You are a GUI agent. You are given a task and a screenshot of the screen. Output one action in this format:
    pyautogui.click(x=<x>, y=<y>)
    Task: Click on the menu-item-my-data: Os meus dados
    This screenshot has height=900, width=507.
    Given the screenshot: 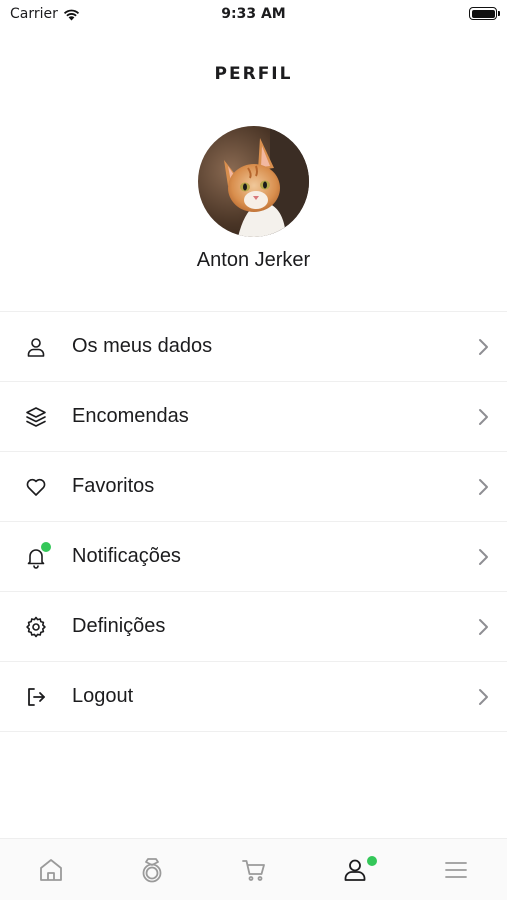 What is the action you would take?
    pyautogui.click(x=253, y=347)
    